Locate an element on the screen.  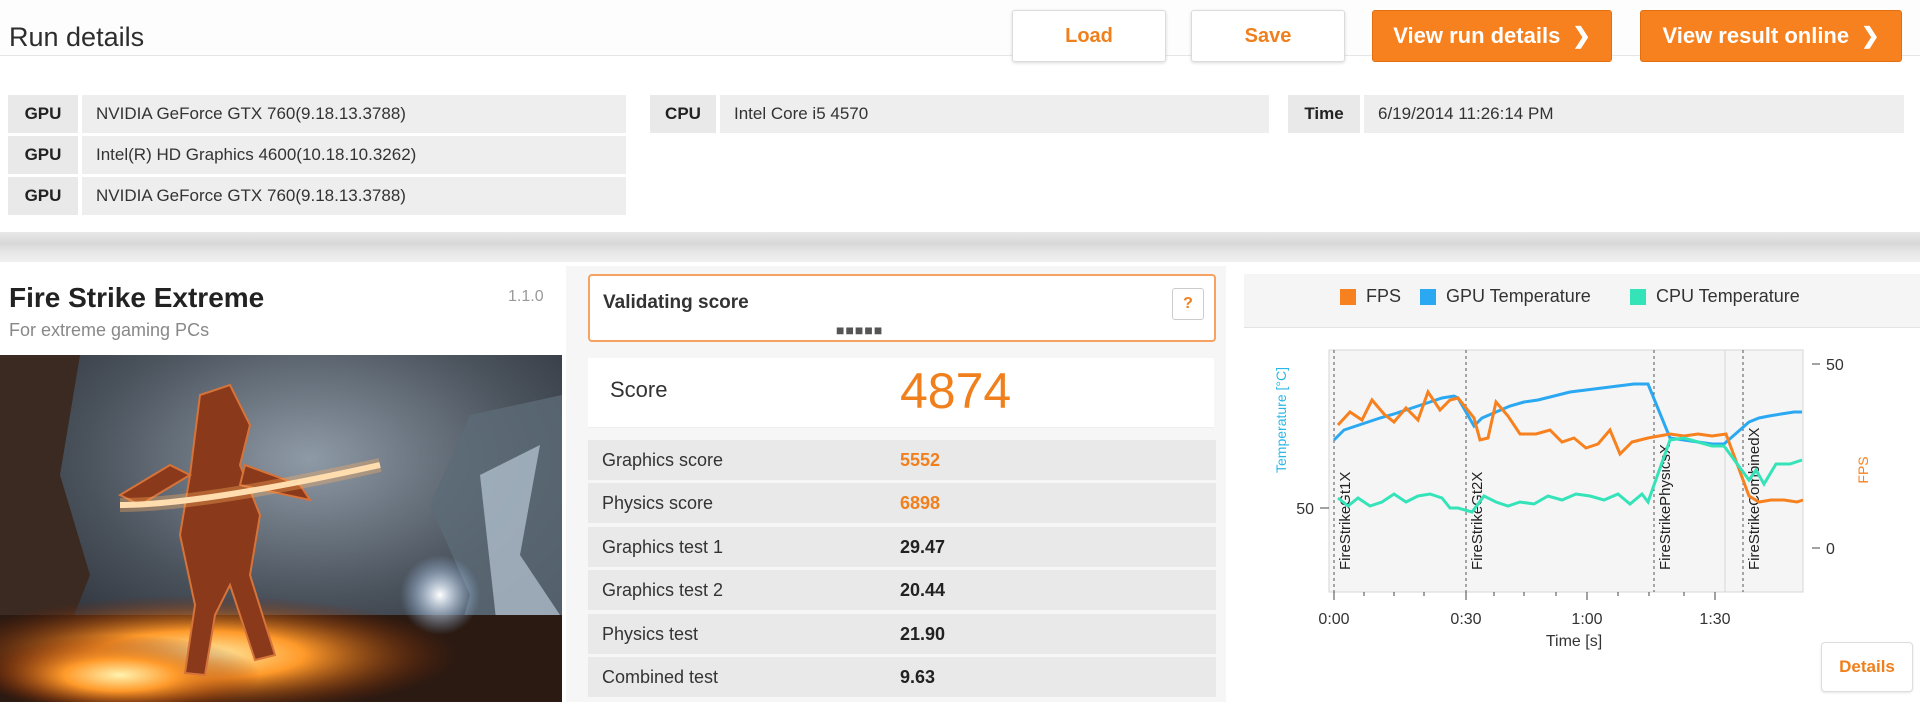
legend-label: FPS is located at coordinates (1384, 296).